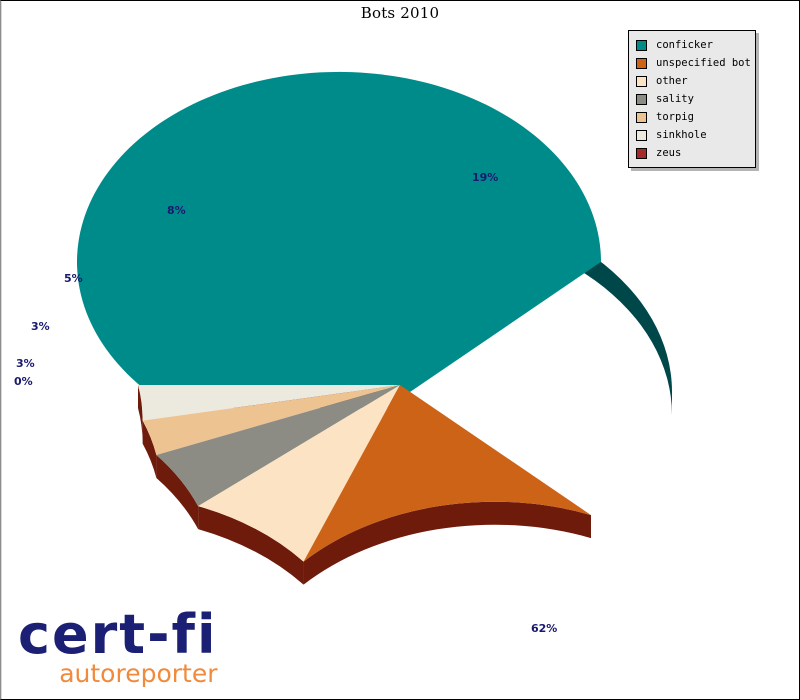 The width and height of the screenshot is (800, 700). I want to click on legend-item-other: other, so click(692, 81).